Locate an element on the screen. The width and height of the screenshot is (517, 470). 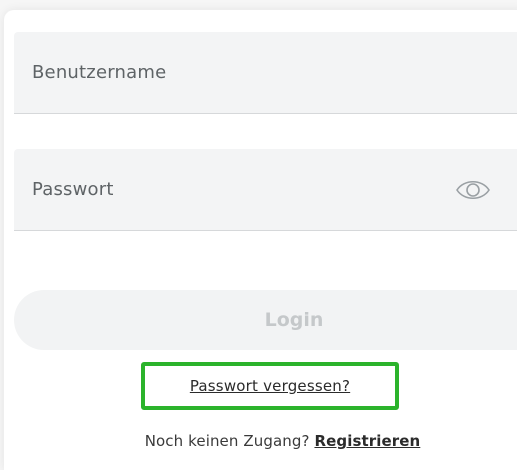
forgot-password-highlight: Passwort vergessen? is located at coordinates (270, 386).